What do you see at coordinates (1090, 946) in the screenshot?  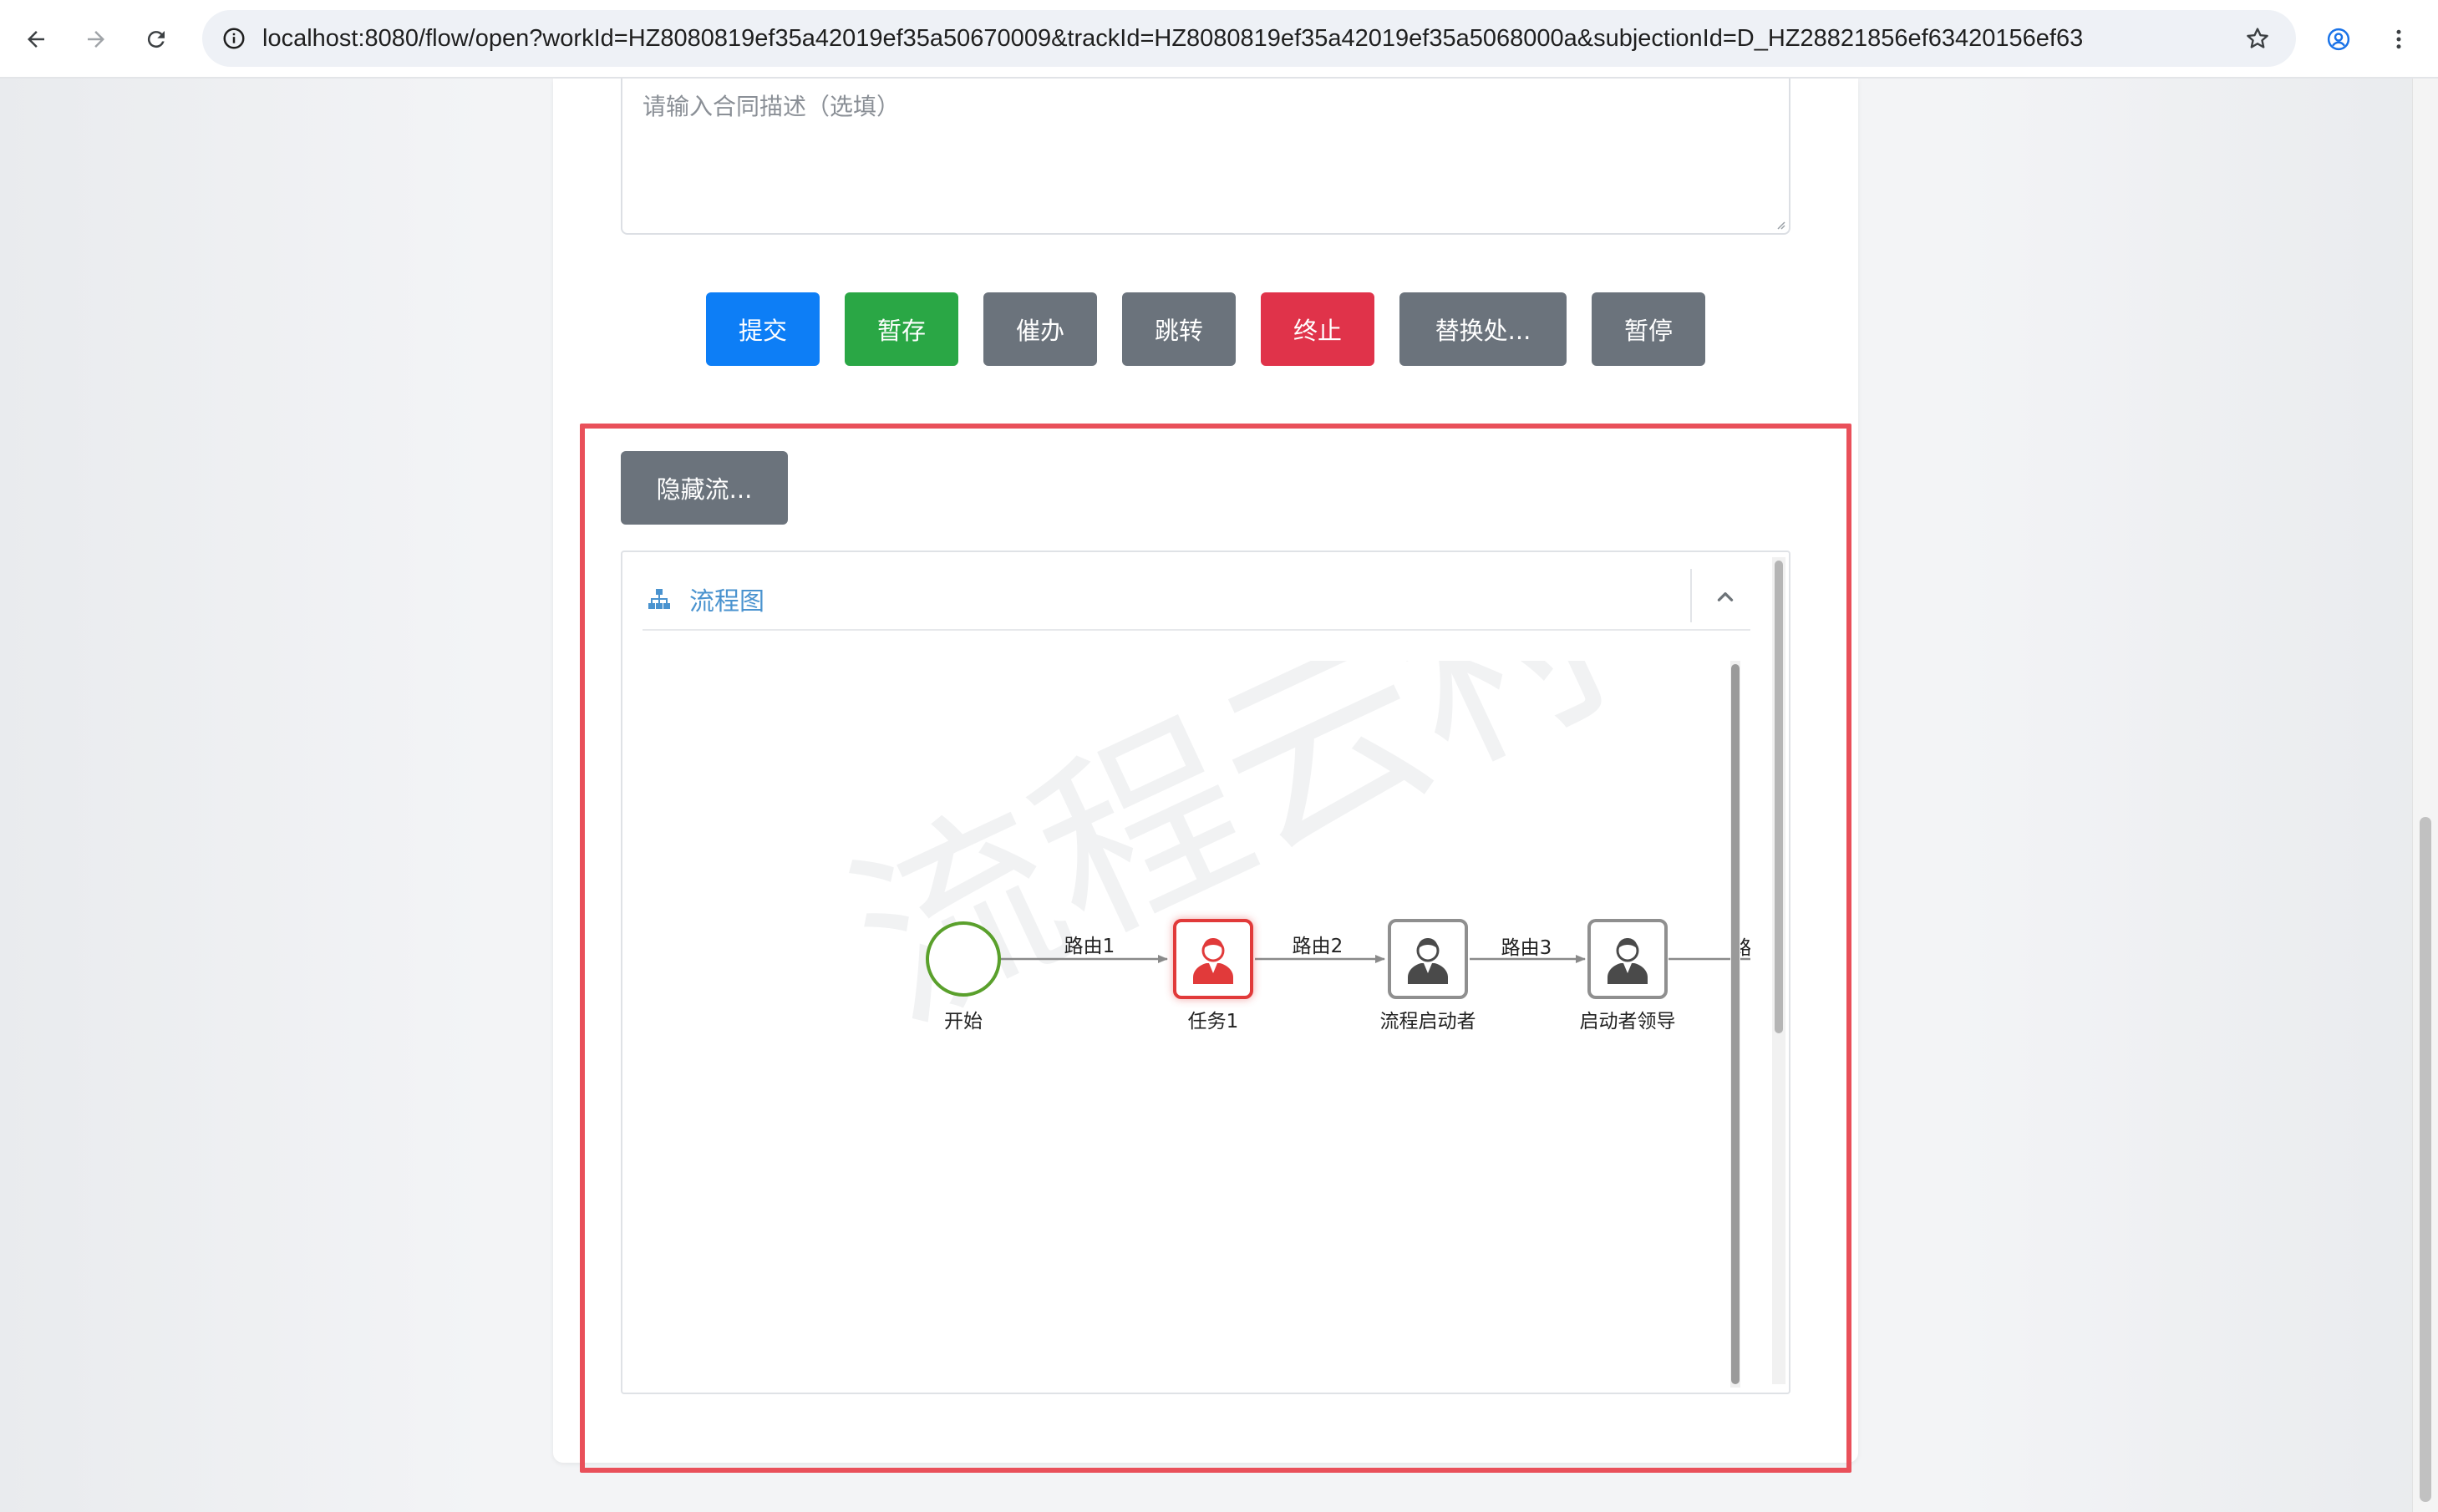 I see `route1-label: 路由1` at bounding box center [1090, 946].